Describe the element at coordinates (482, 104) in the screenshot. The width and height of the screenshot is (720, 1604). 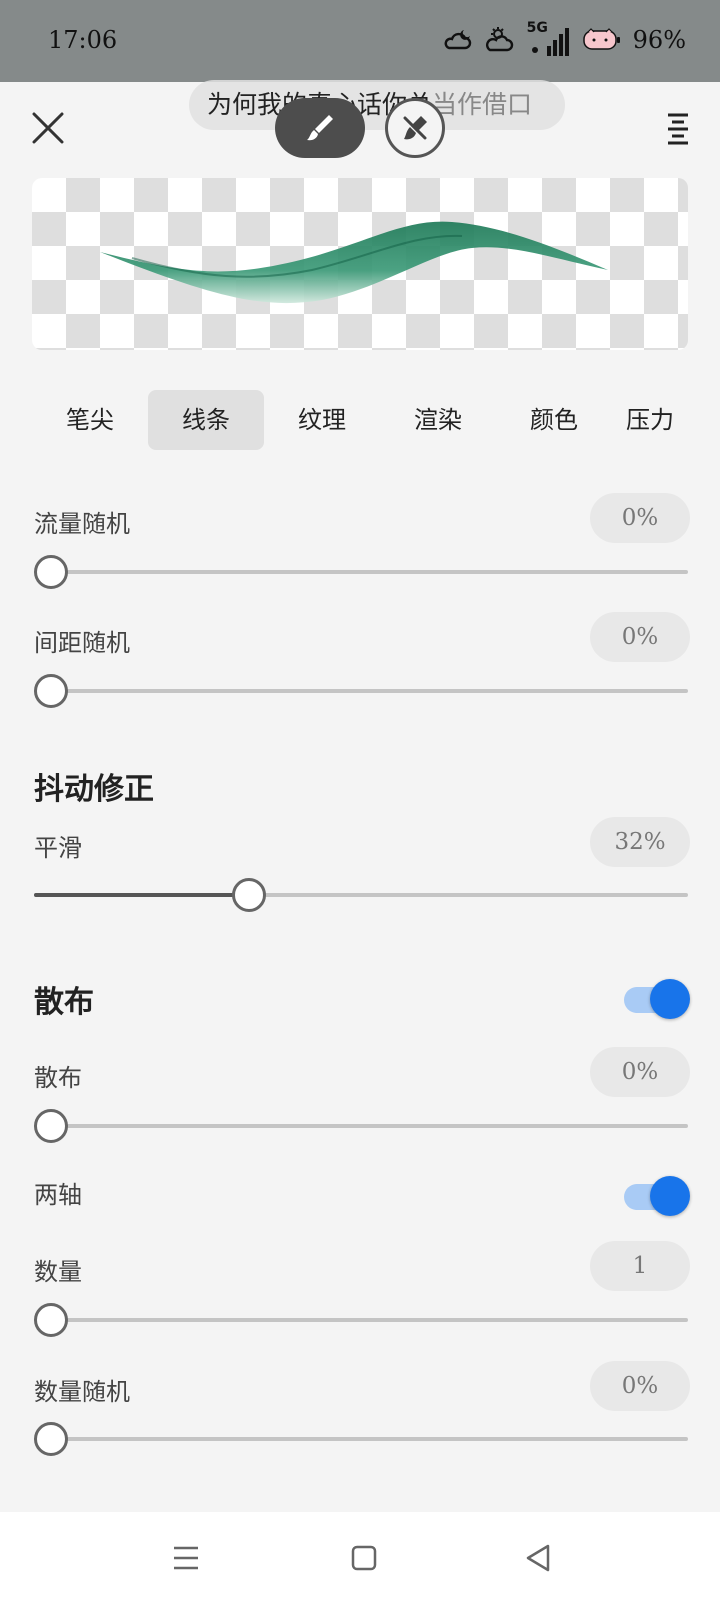
I see `toast-text-faded: 当作借口` at that location.